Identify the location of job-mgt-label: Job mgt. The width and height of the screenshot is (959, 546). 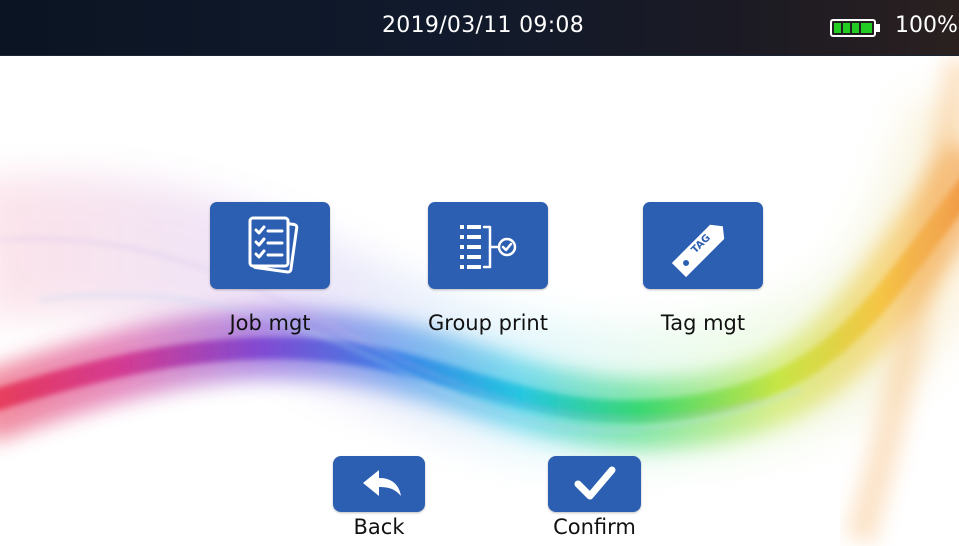
(270, 323).